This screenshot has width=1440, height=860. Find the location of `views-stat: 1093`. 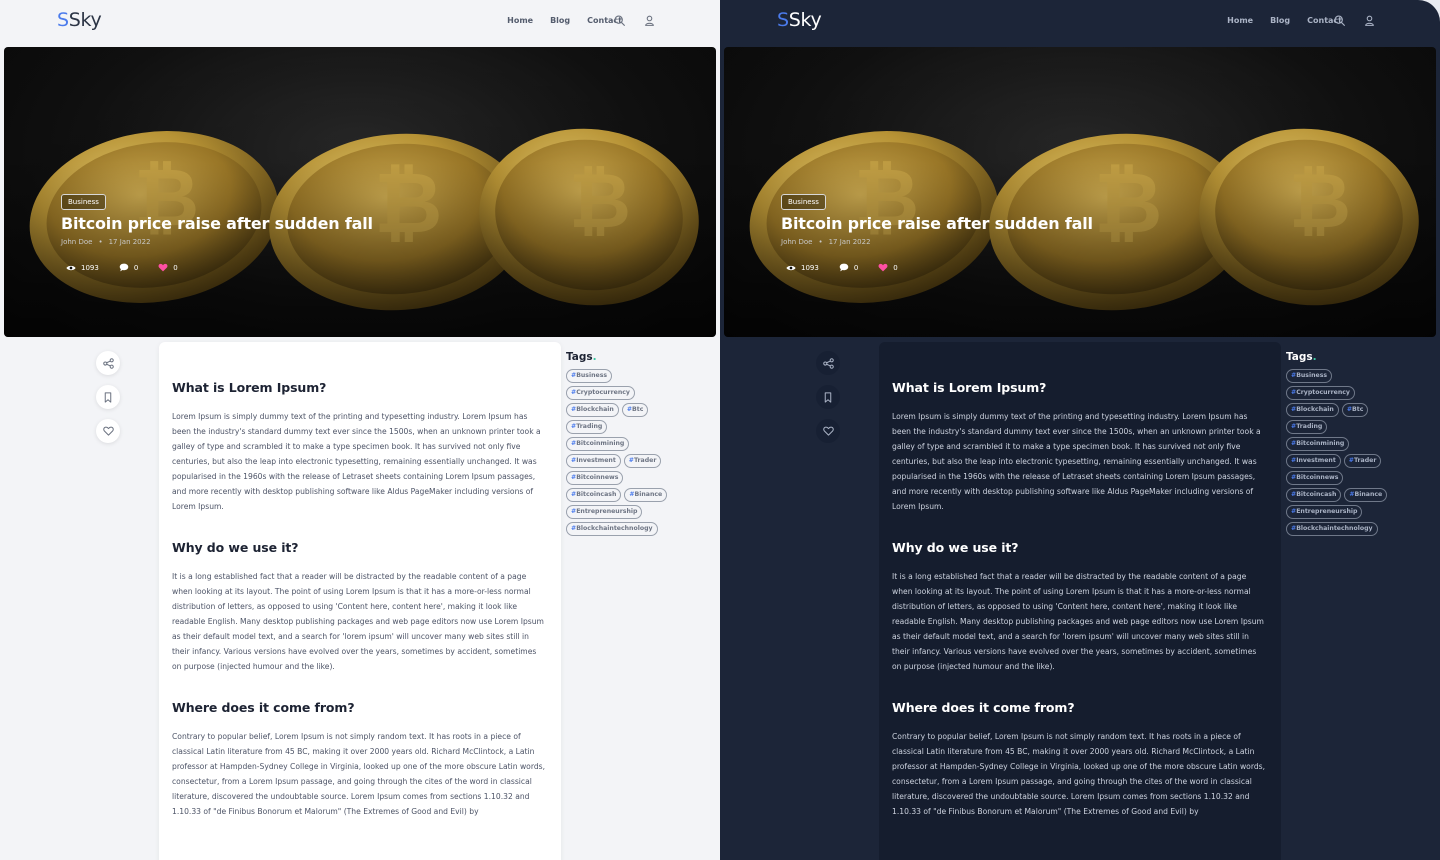

views-stat: 1093 is located at coordinates (82, 267).